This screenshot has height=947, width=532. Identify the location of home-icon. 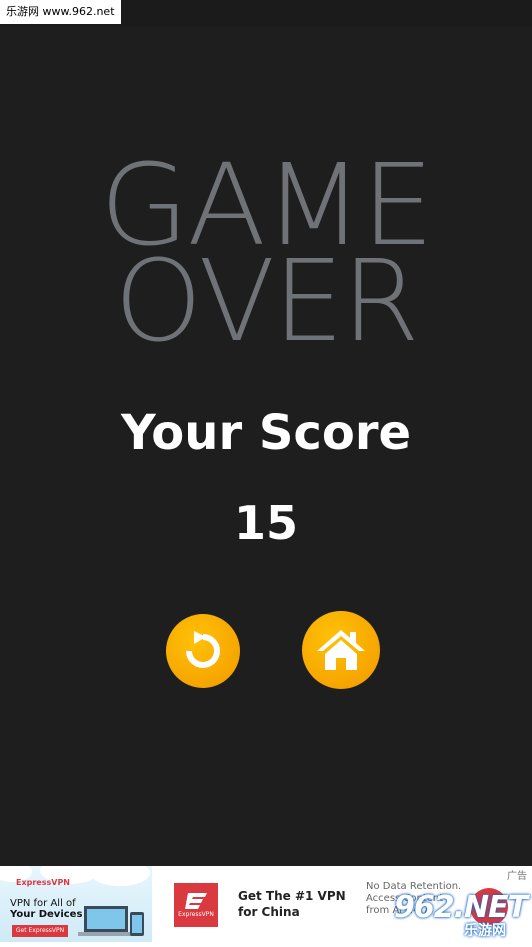
(341, 650).